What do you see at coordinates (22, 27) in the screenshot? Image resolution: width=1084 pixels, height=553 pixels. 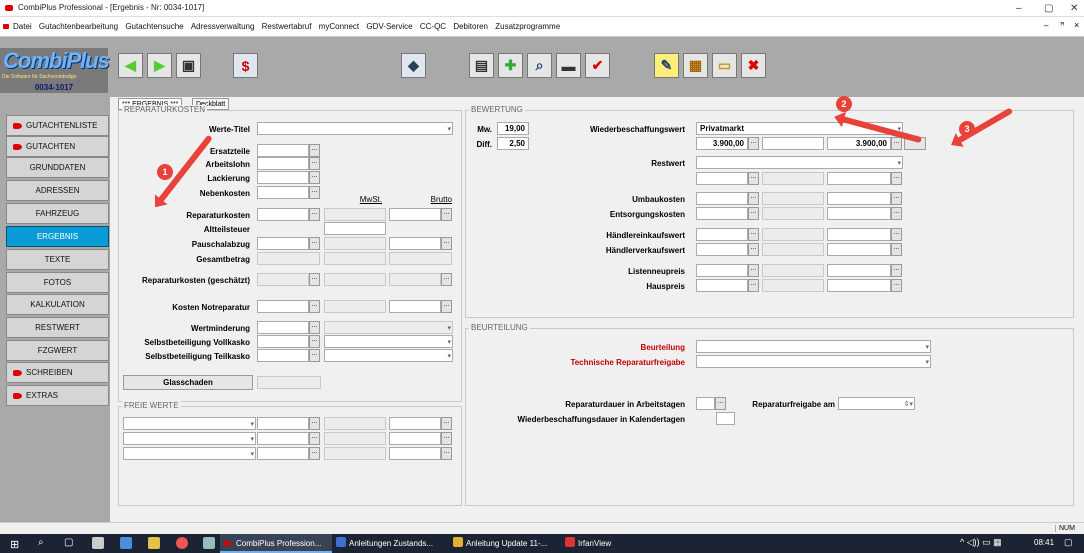 I see `menu-datei: Datei` at bounding box center [22, 27].